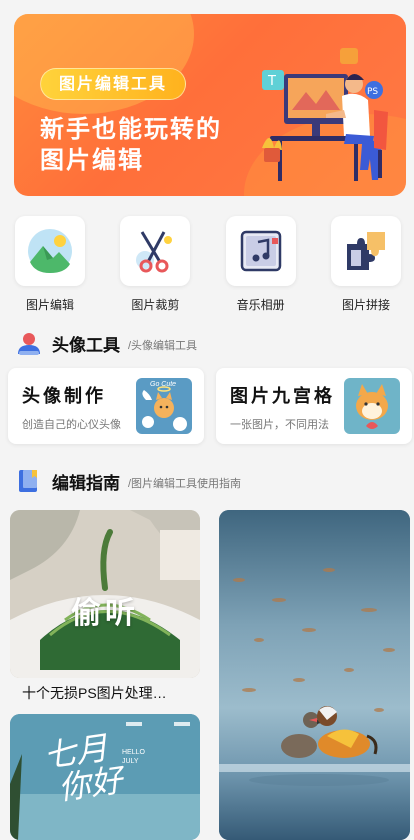 This screenshot has height=840, width=414. What do you see at coordinates (29, 344) in the screenshot?
I see `avatar-person-icon` at bounding box center [29, 344].